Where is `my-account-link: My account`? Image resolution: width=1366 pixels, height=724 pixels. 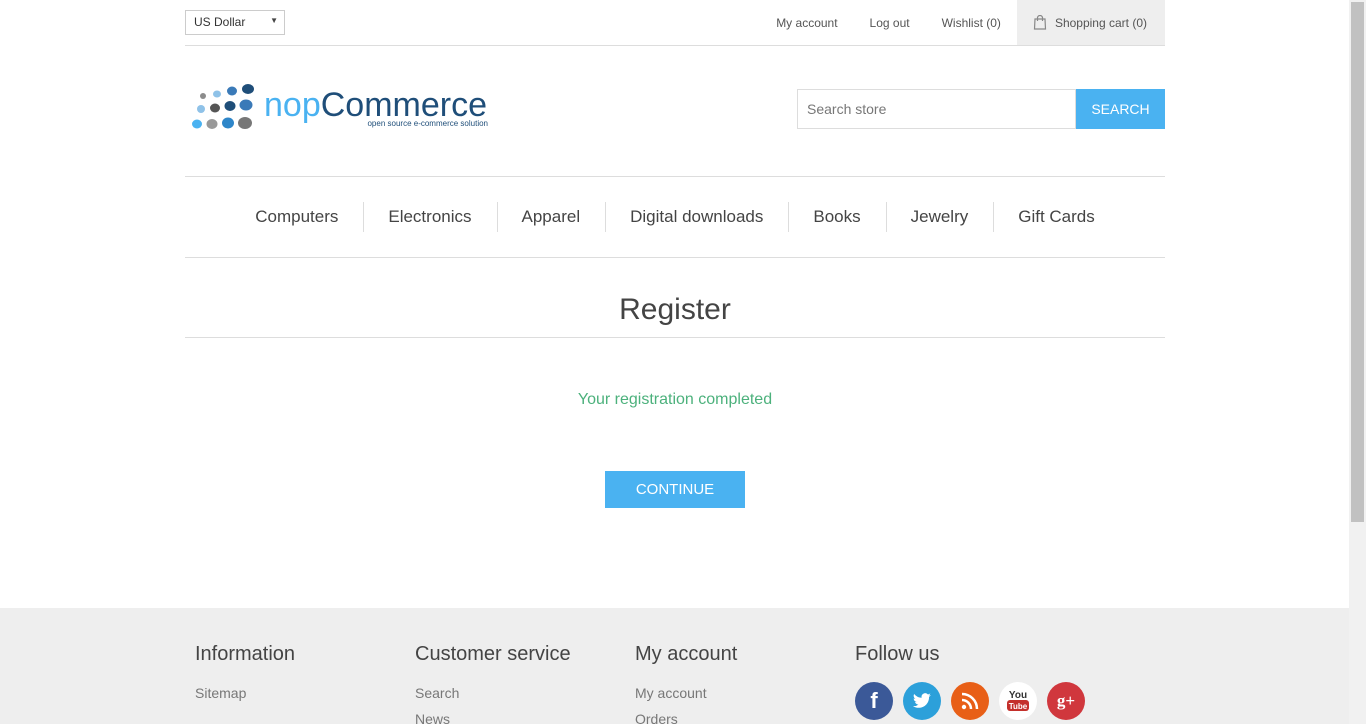 my-account-link: My account is located at coordinates (806, 23).